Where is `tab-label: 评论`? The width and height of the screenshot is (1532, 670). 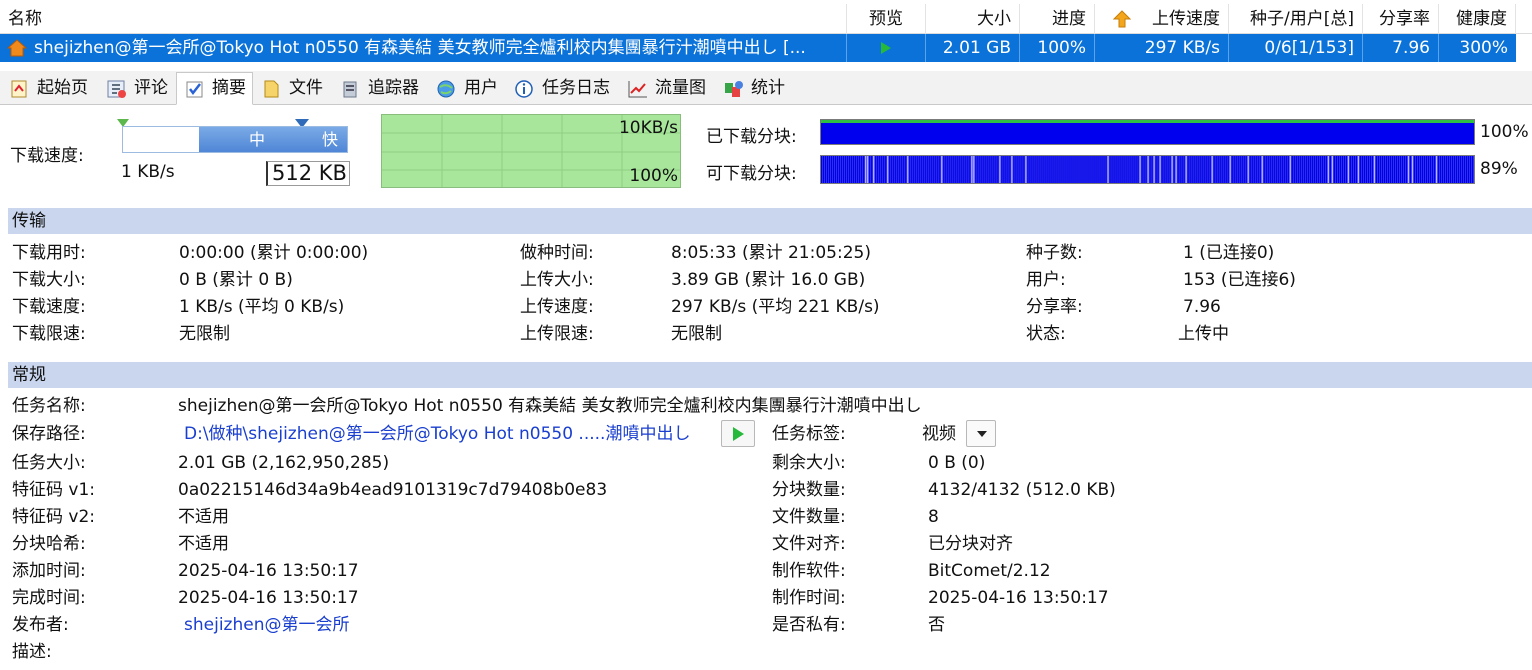 tab-label: 评论 is located at coordinates (151, 88).